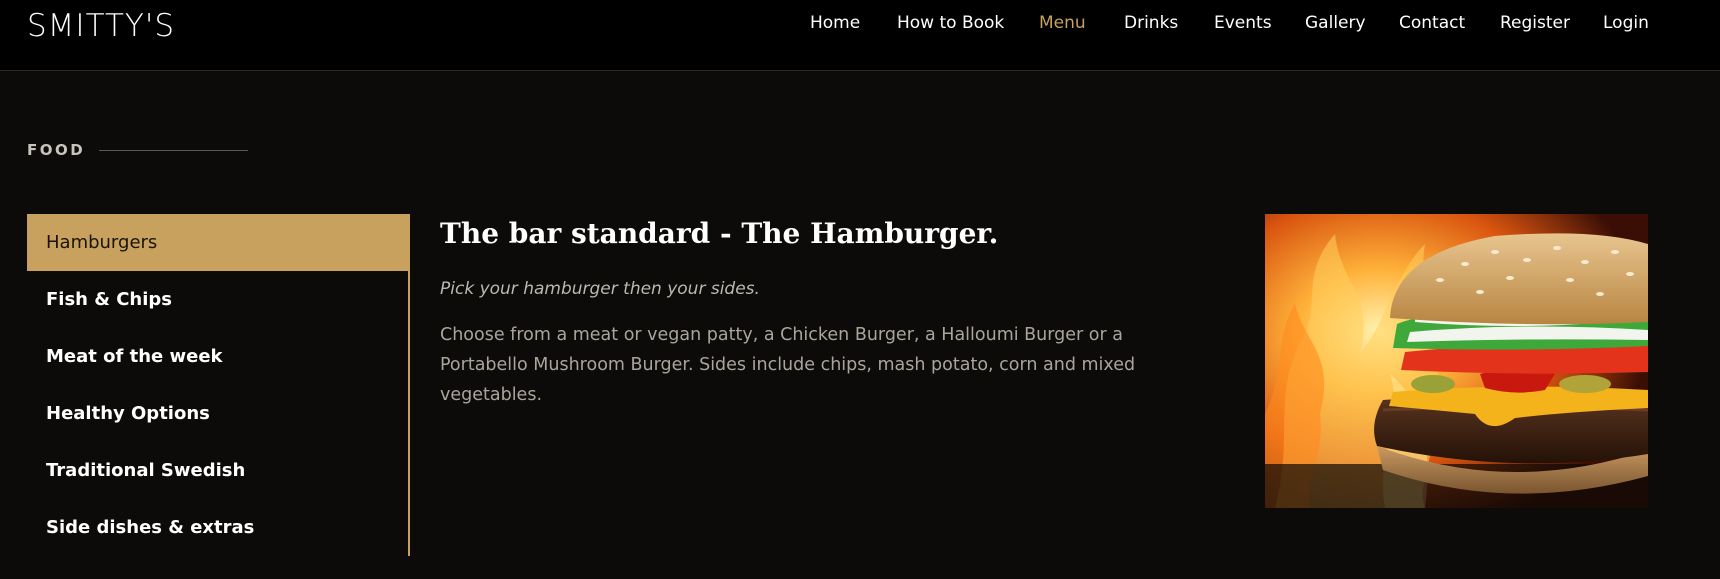 The image size is (1720, 579). What do you see at coordinates (1456, 361) in the screenshot?
I see `hamburger-photo` at bounding box center [1456, 361].